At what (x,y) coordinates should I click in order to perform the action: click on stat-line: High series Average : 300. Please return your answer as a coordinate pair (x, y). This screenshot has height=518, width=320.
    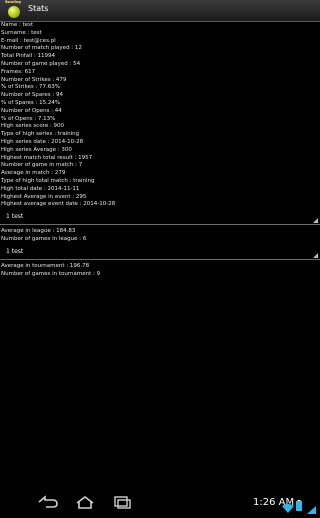
    Looking at the image, I should click on (36, 149).